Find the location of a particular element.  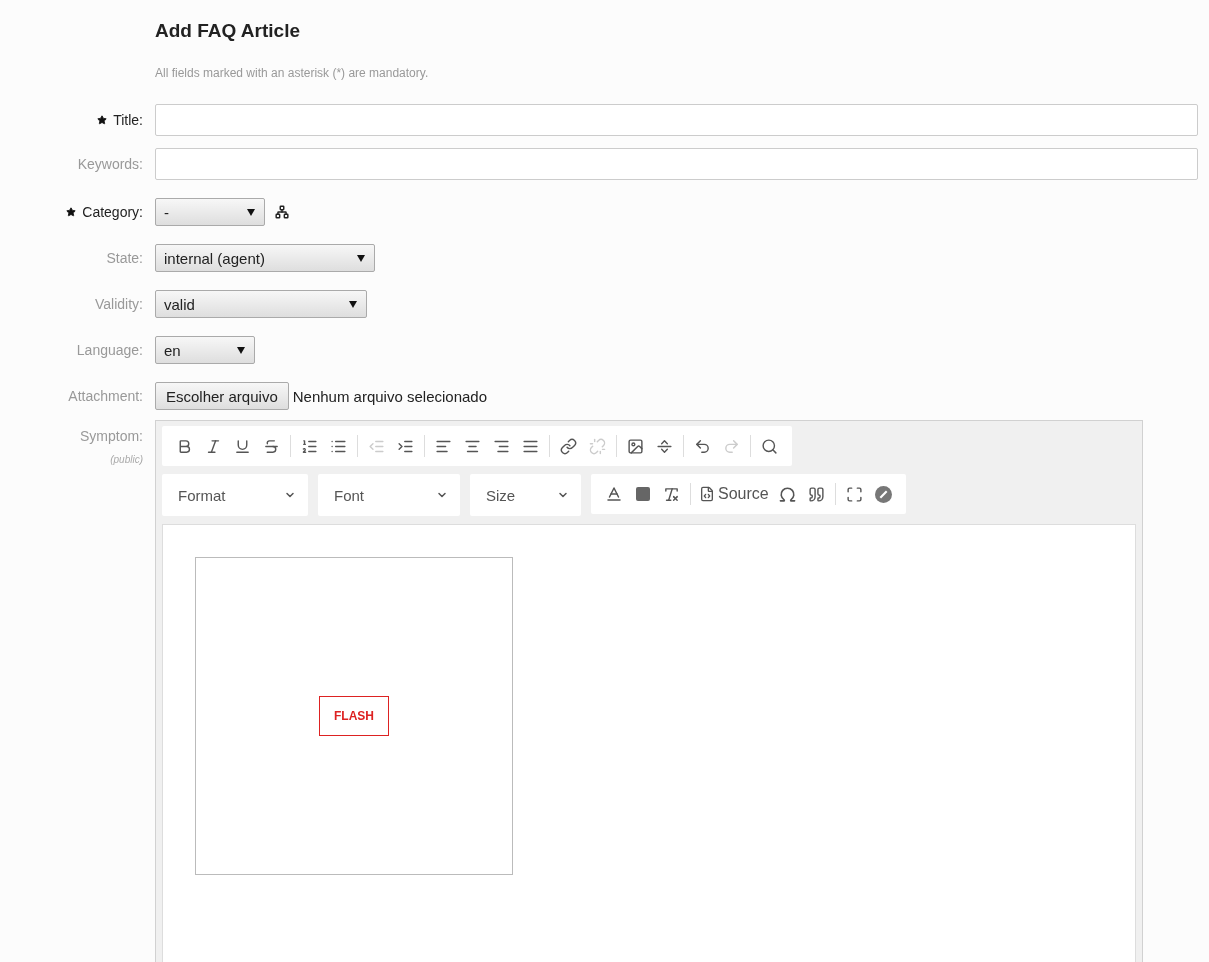

redo-icon is located at coordinates (731, 446).